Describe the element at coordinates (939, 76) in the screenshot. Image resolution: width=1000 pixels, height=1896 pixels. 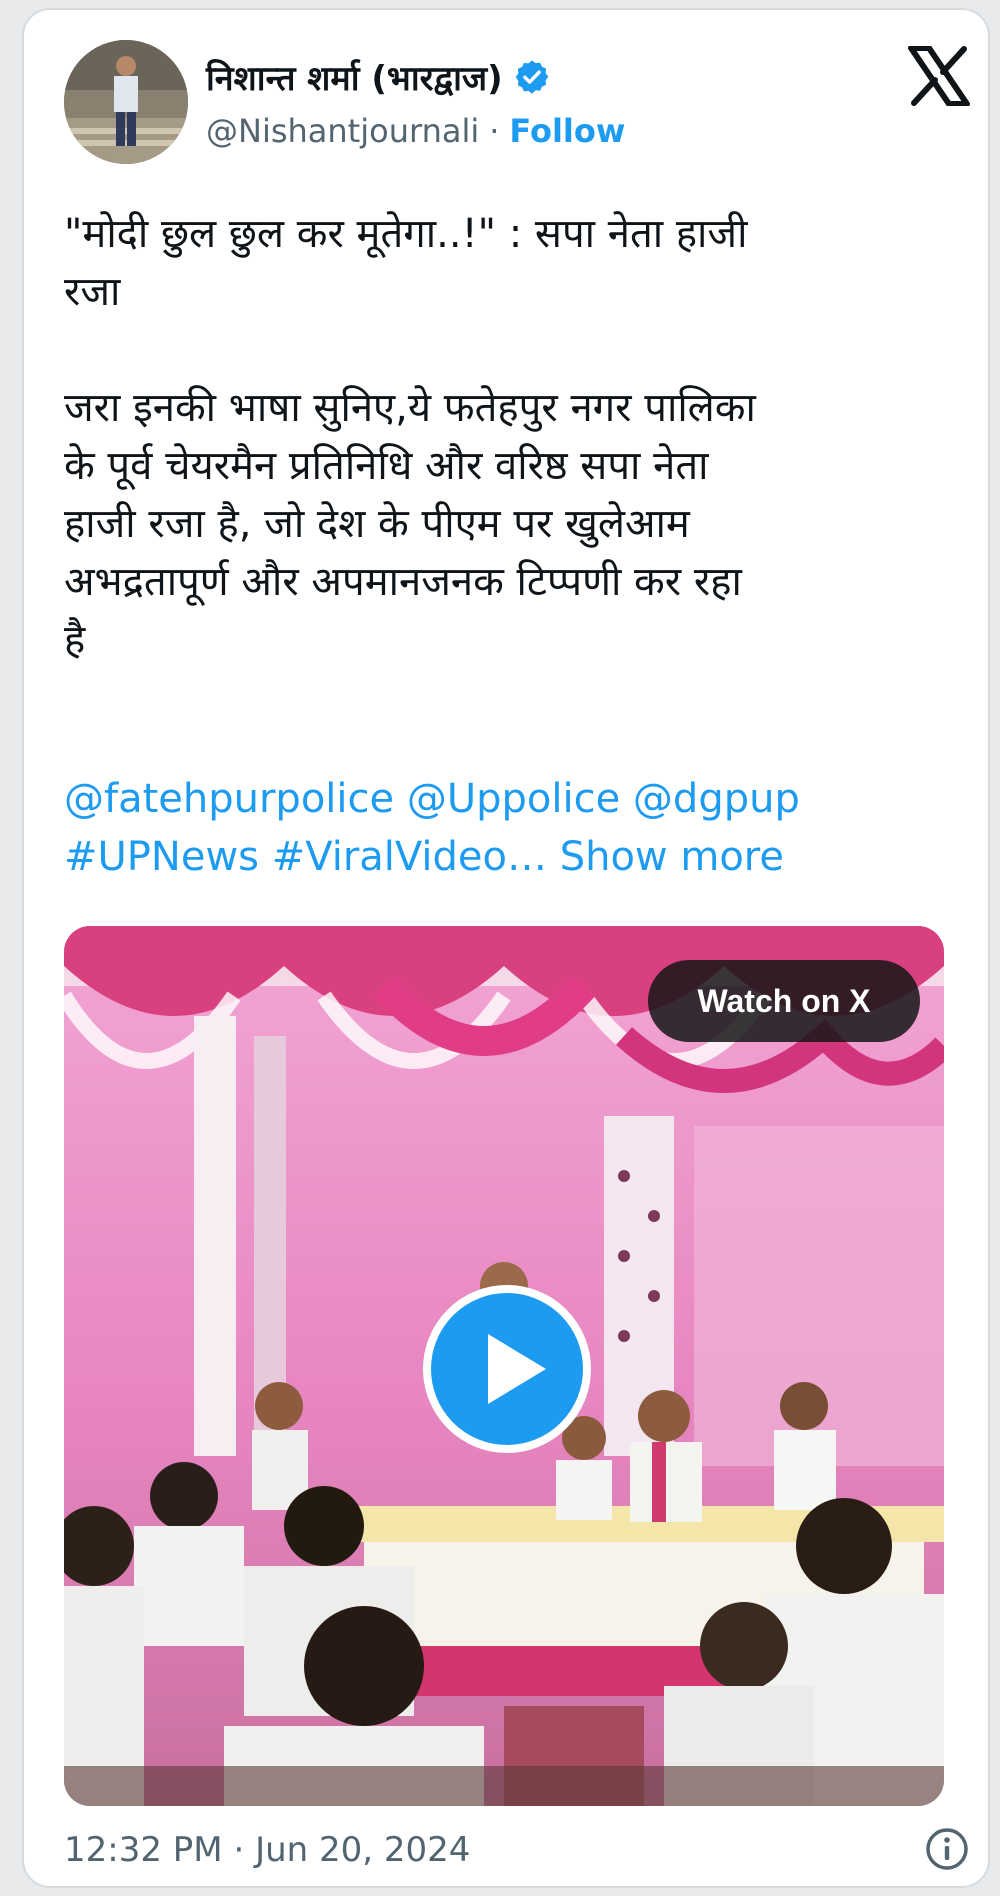
I see `x-logo-icon` at that location.